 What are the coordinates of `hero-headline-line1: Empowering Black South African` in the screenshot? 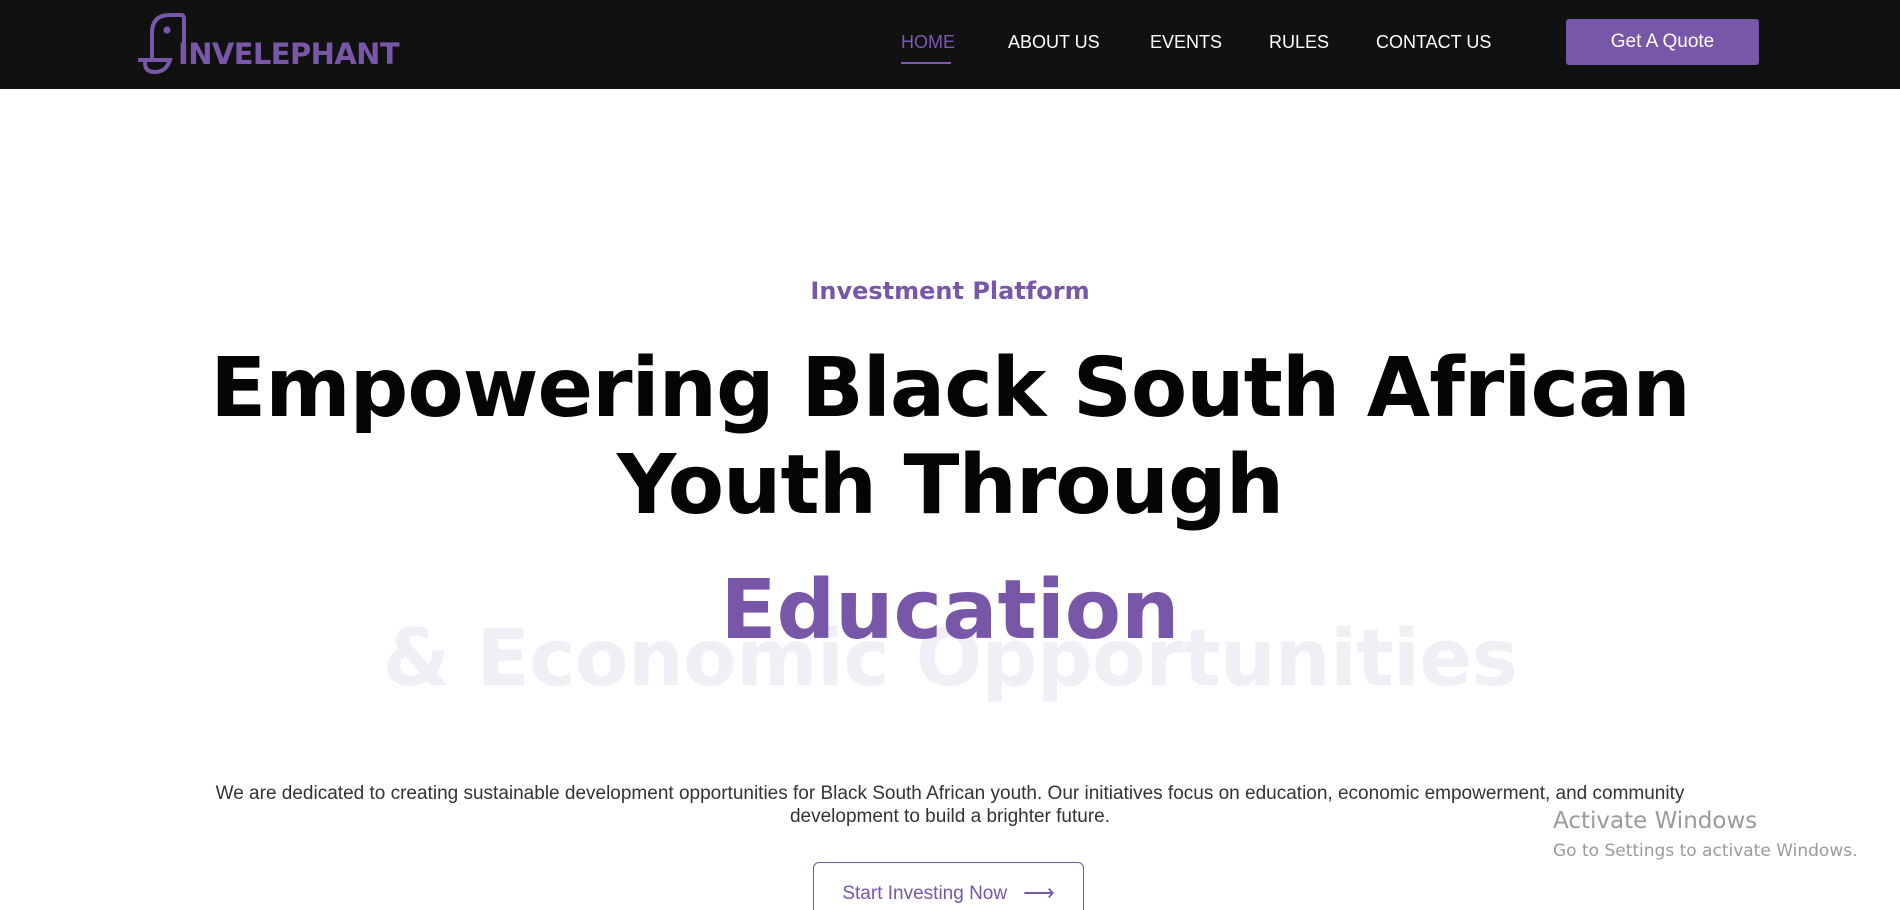 It's located at (950, 388).